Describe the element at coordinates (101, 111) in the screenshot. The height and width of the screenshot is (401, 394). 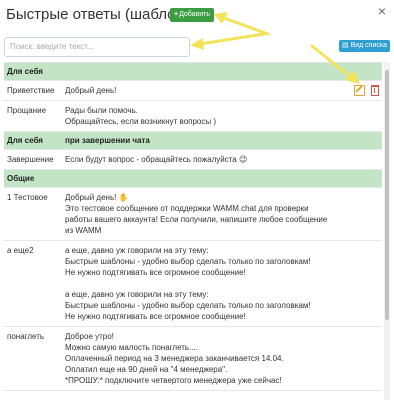
I see `template-text-line: Рады были помочь.` at that location.